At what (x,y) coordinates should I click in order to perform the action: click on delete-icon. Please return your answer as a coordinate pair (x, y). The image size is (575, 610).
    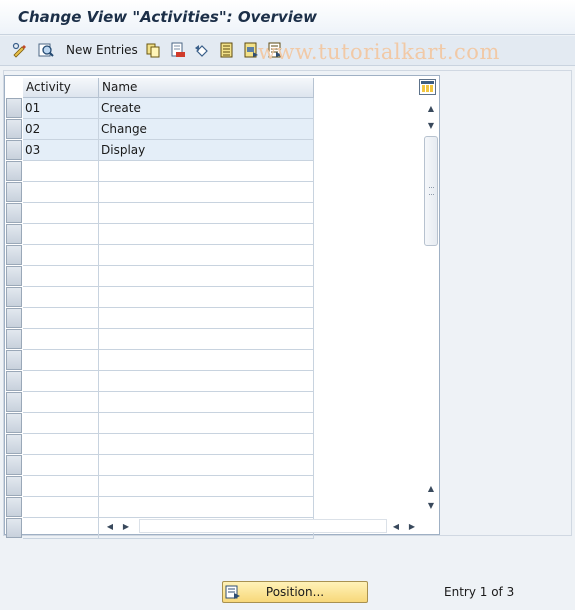
    Looking at the image, I should click on (178, 50).